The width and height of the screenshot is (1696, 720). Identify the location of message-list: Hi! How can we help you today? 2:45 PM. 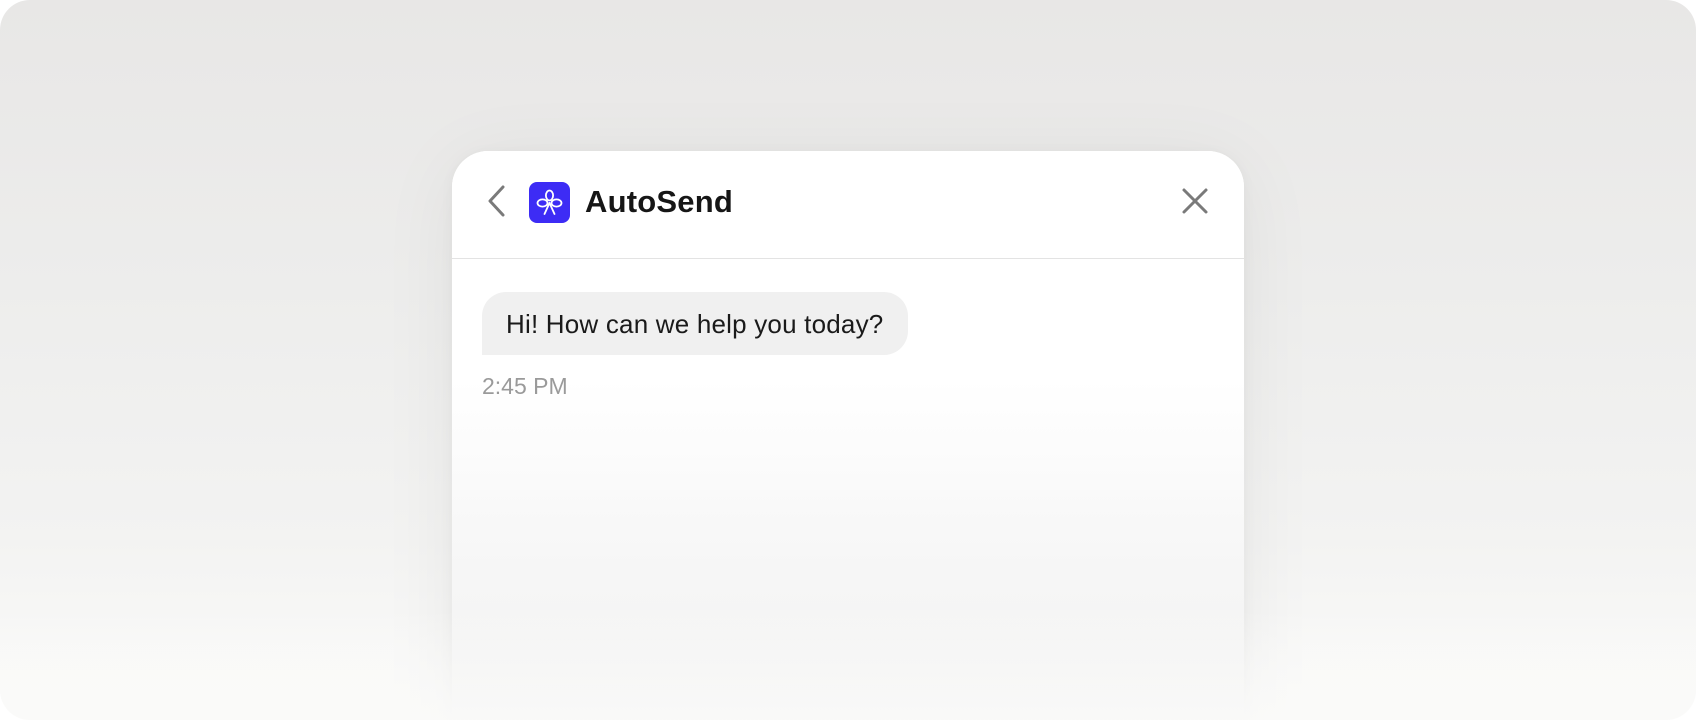
(847, 346).